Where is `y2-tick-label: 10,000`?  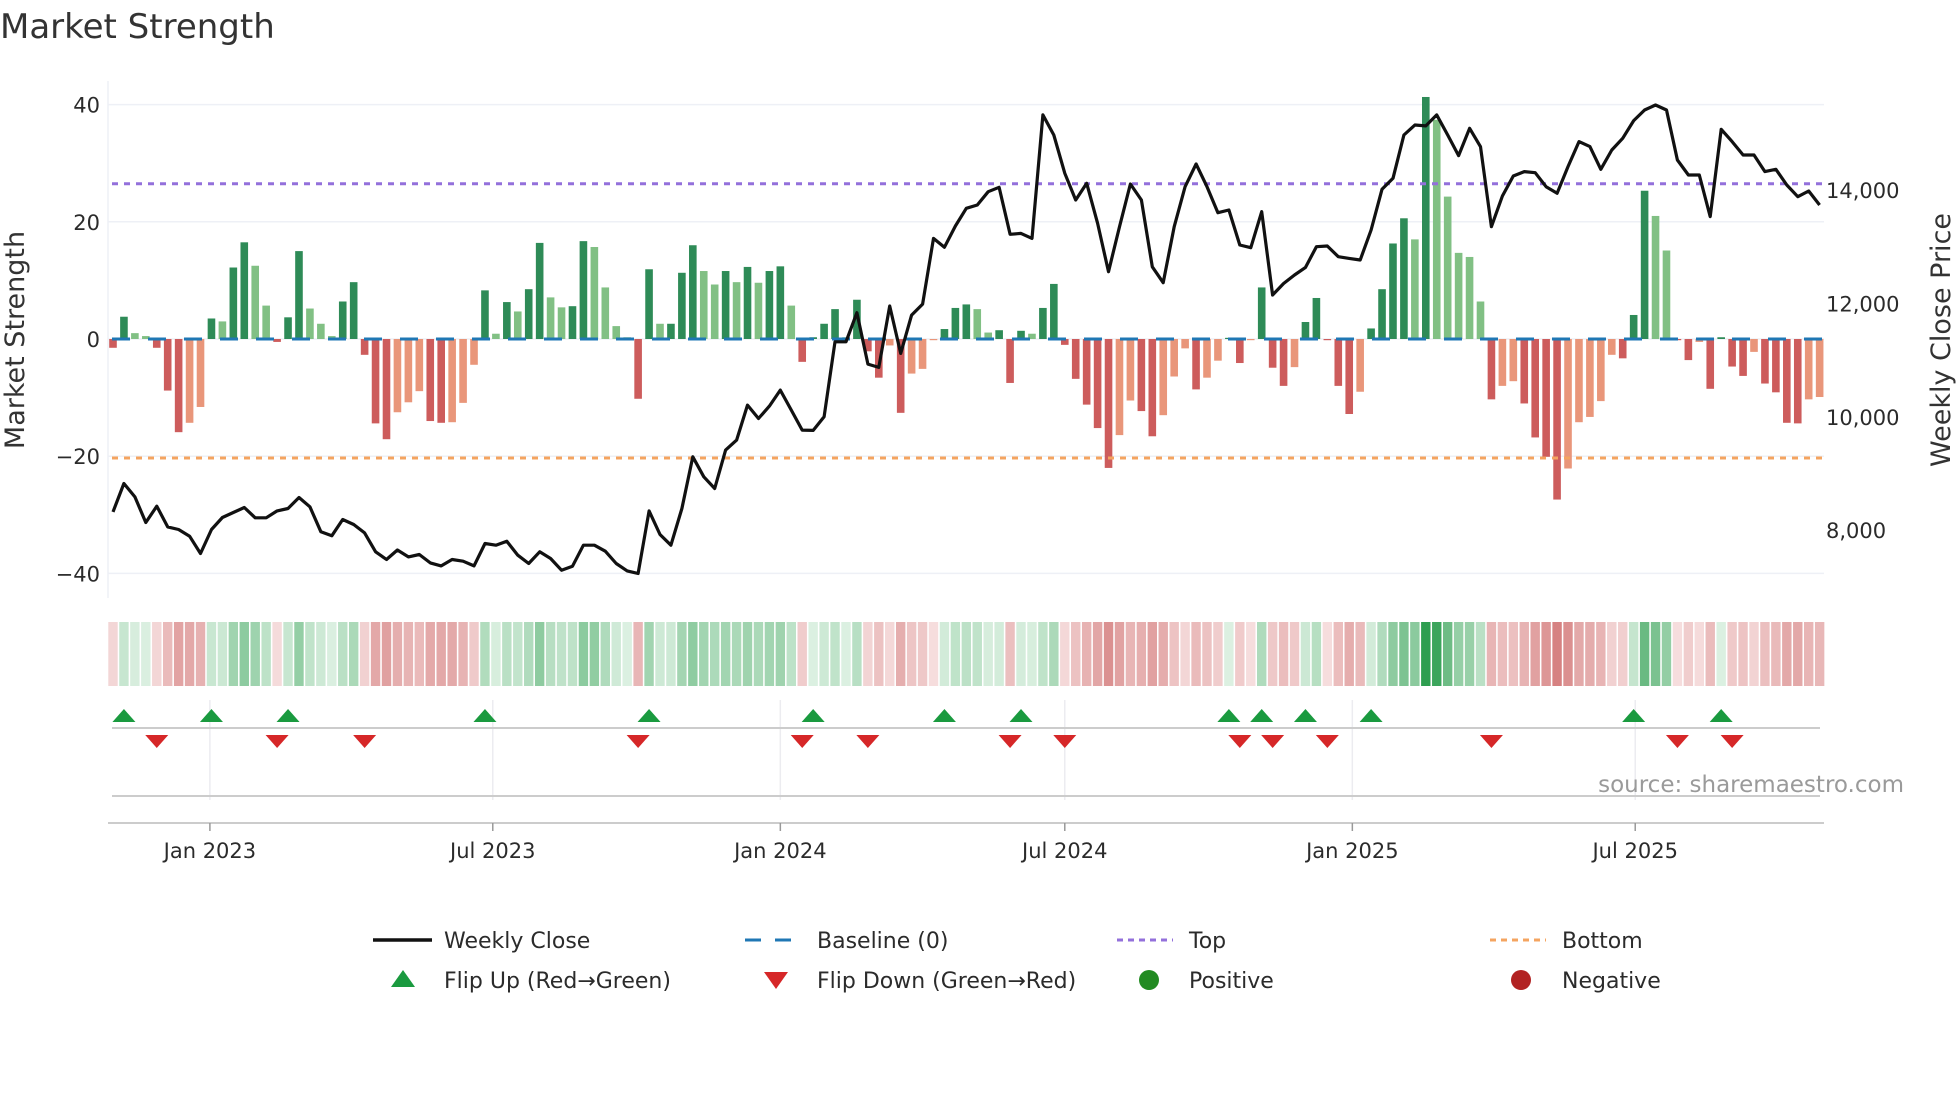 y2-tick-label: 10,000 is located at coordinates (1862, 418).